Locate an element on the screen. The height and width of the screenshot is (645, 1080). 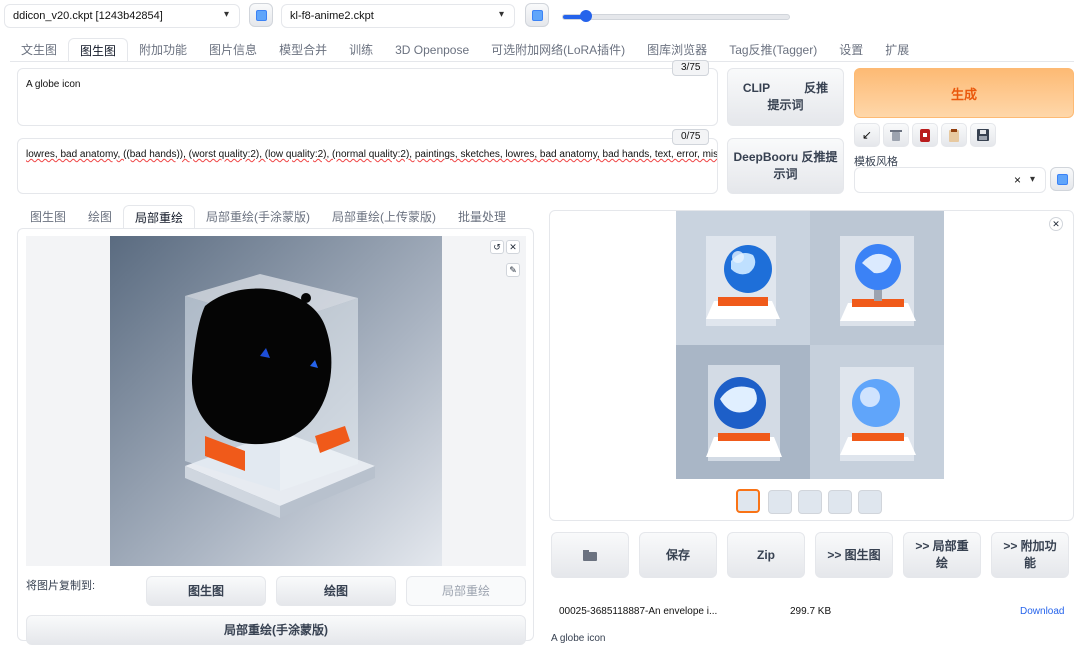
download-link: Download is located at coordinates (1042, 611).